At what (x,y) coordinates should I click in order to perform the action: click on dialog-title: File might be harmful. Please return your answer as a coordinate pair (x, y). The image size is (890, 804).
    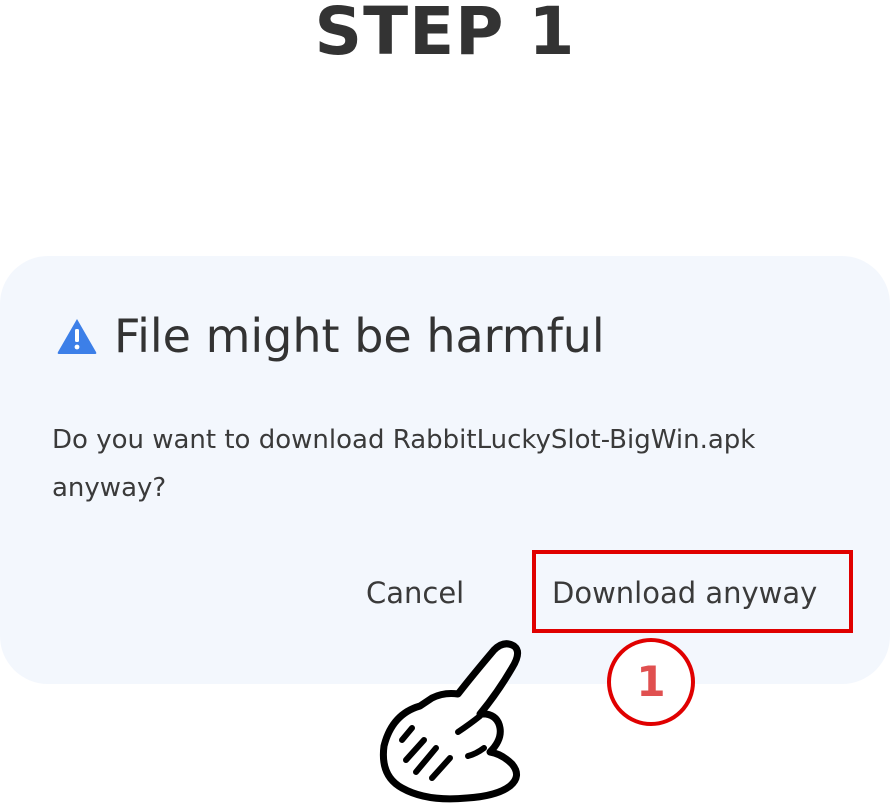
    Looking at the image, I should click on (359, 336).